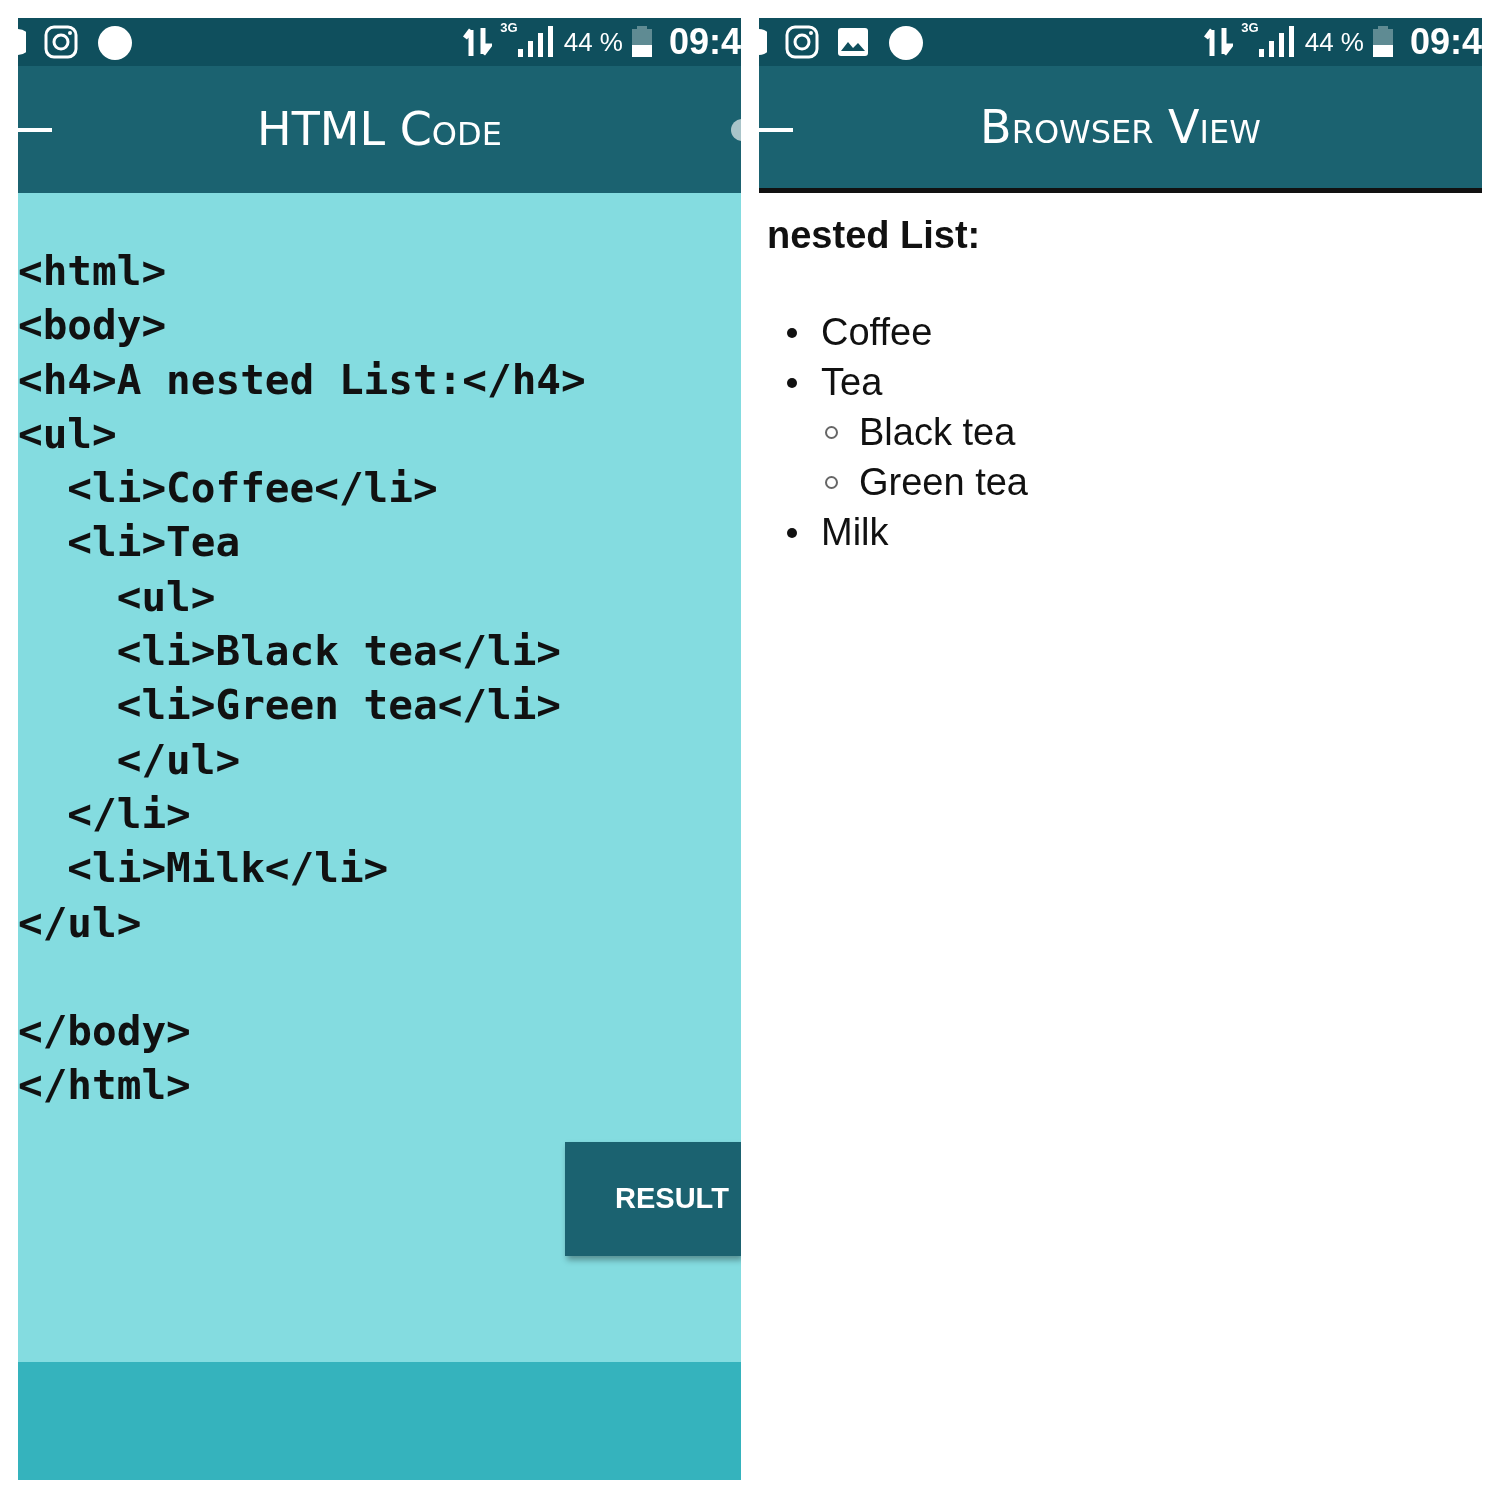 This screenshot has height=1500, width=1500. Describe the element at coordinates (104, 1086) in the screenshot. I see `code-line: </html>` at that location.